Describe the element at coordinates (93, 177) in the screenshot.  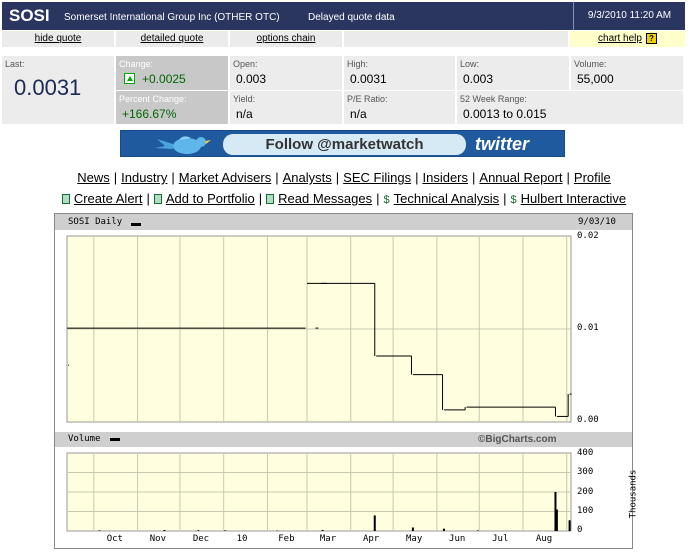
I see `nav-news: News` at that location.